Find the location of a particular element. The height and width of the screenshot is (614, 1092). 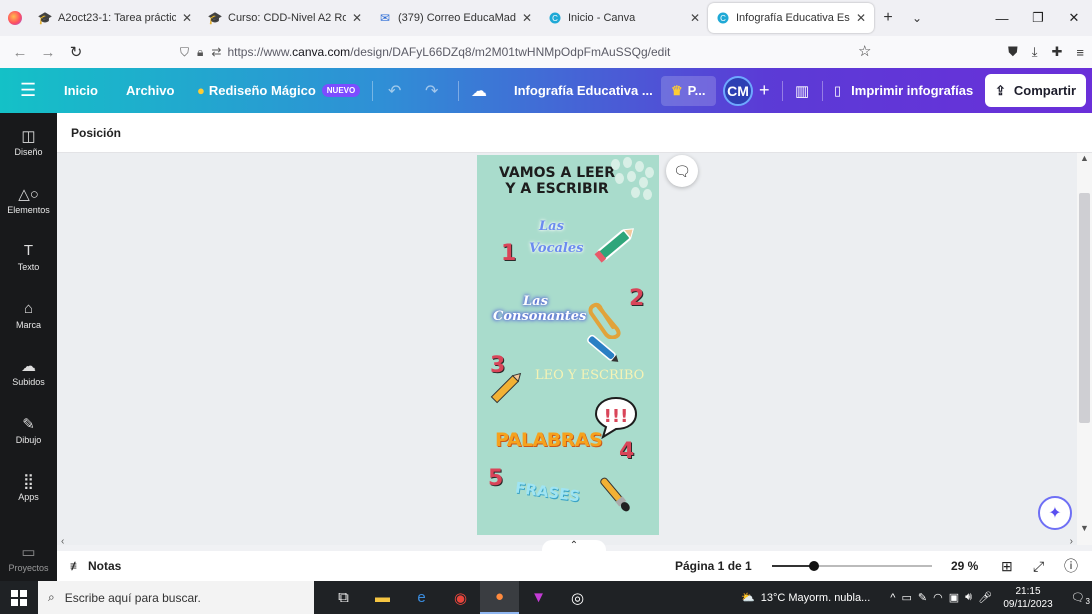

microphone-icon: 🎤︎ is located at coordinates (985, 597).